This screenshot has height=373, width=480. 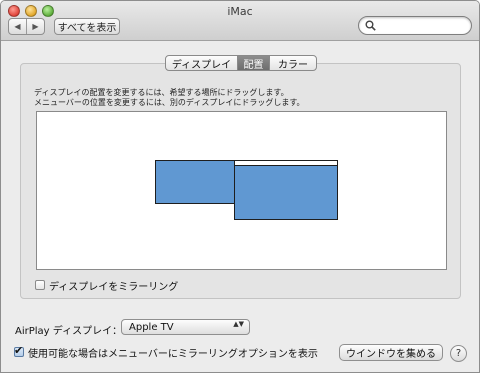 I want to click on title-bar: iMac ◀ ▶ すべてを表示, so click(x=240, y=21).